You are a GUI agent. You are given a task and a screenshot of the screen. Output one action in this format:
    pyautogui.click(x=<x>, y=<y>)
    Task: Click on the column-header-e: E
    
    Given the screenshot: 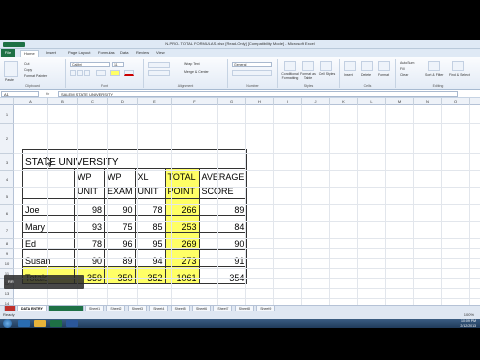 What is the action you would take?
    pyautogui.click(x=155, y=101)
    